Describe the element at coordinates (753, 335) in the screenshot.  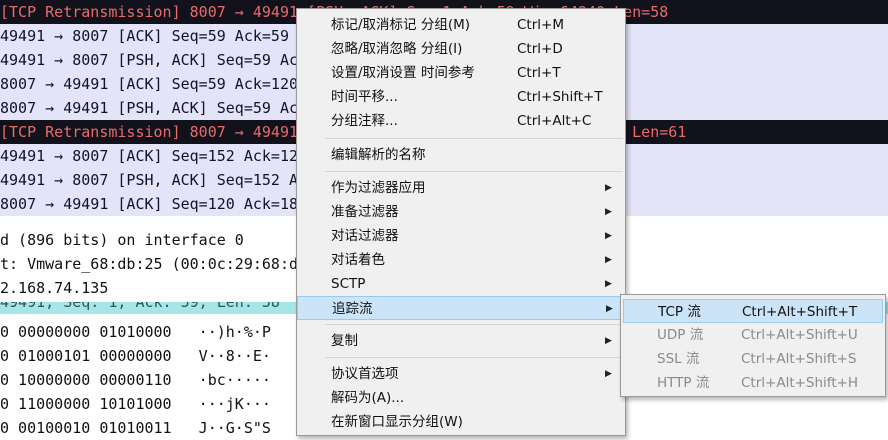
I see `submenu-item-udp-stream: UDP 流 Ctrl+Alt+Shift+U` at that location.